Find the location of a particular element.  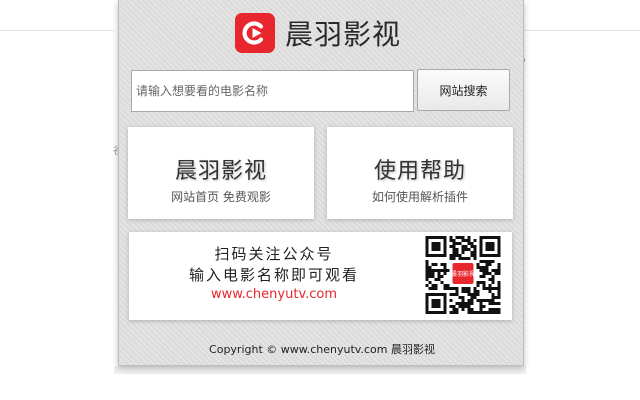

help-card: 使用帮助 如何使用解析插件 is located at coordinates (420, 173).